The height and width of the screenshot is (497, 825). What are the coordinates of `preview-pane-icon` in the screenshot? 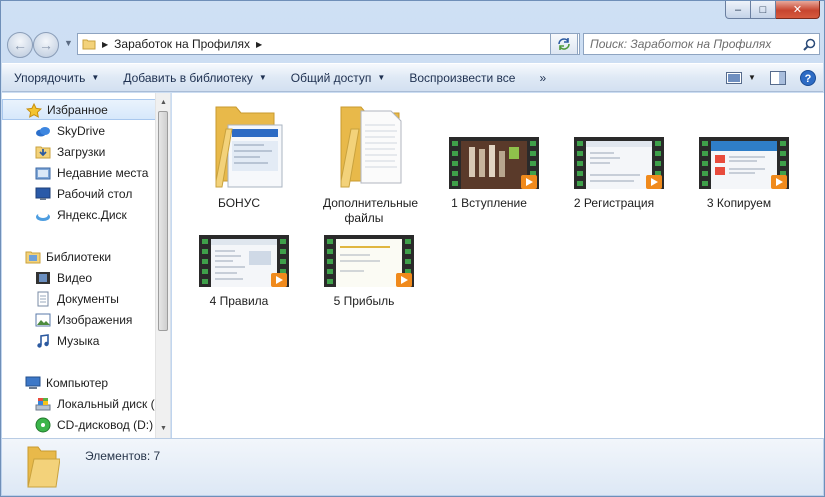 It's located at (778, 77).